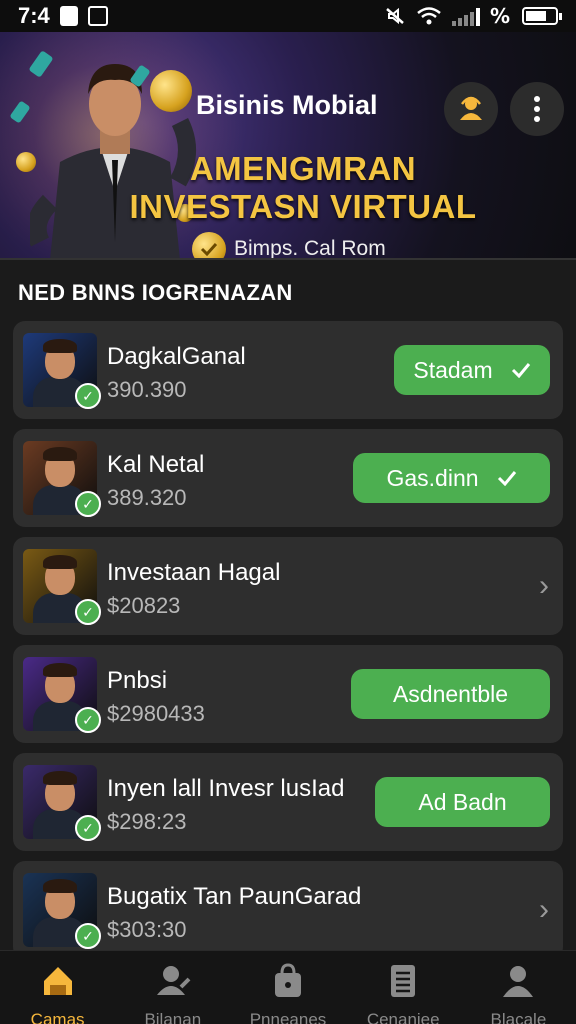  I want to click on item-action-button: Asdnentble, so click(450, 694).